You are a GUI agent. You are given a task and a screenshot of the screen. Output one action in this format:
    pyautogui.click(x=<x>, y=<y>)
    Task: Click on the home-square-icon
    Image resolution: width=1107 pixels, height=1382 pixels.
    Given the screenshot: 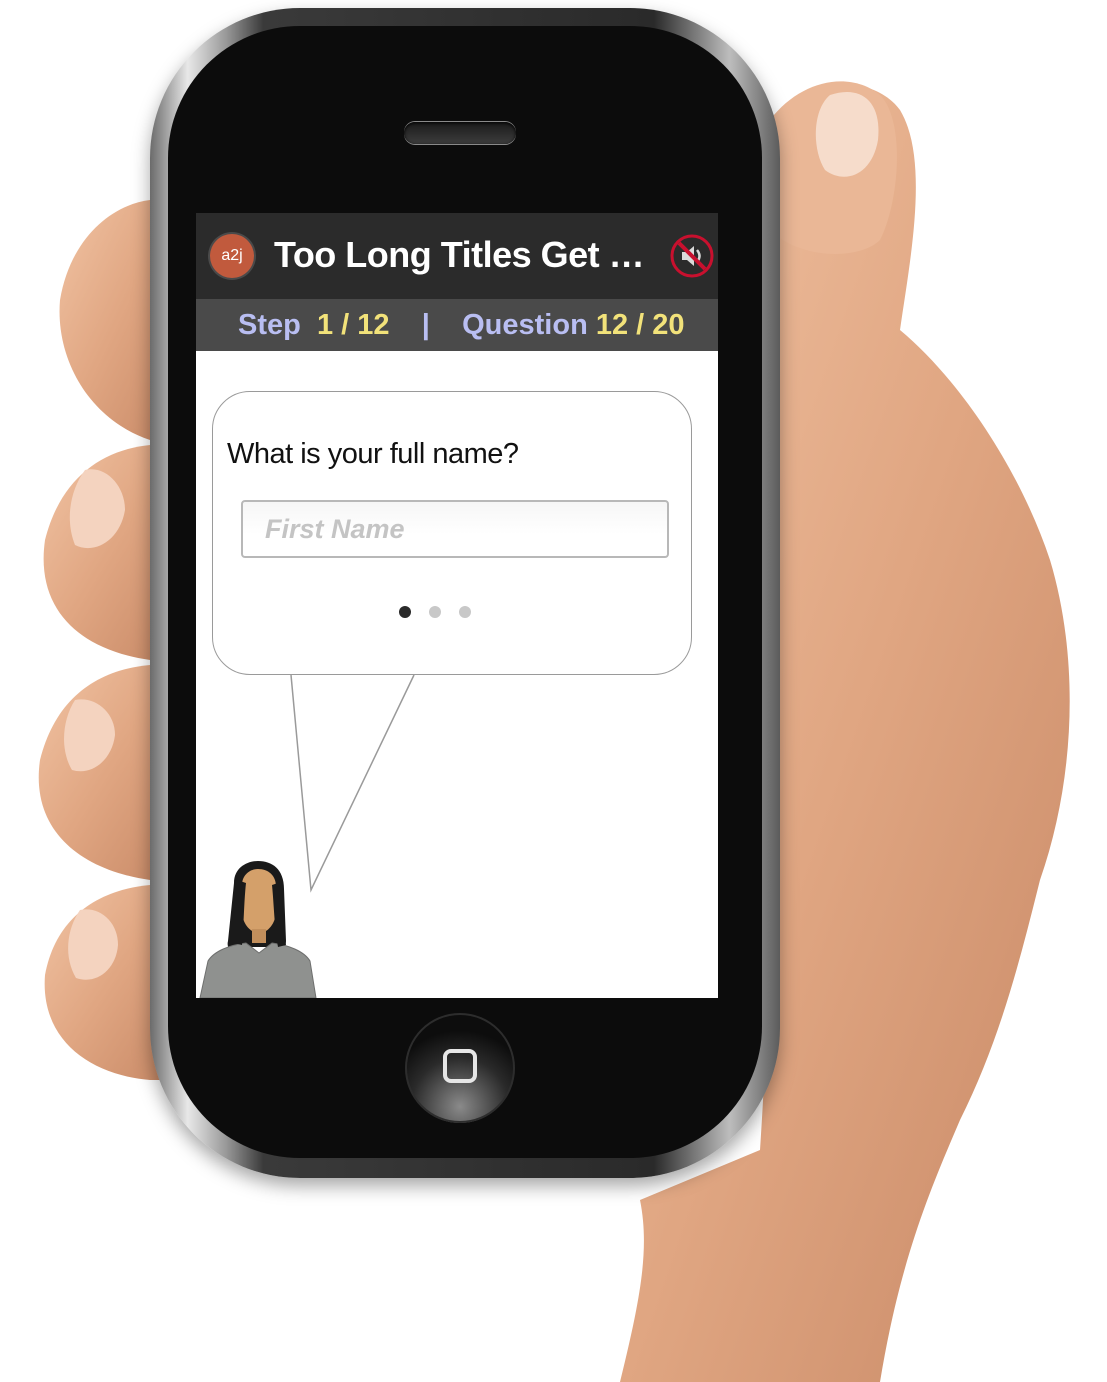 What is the action you would take?
    pyautogui.click(x=460, y=1066)
    